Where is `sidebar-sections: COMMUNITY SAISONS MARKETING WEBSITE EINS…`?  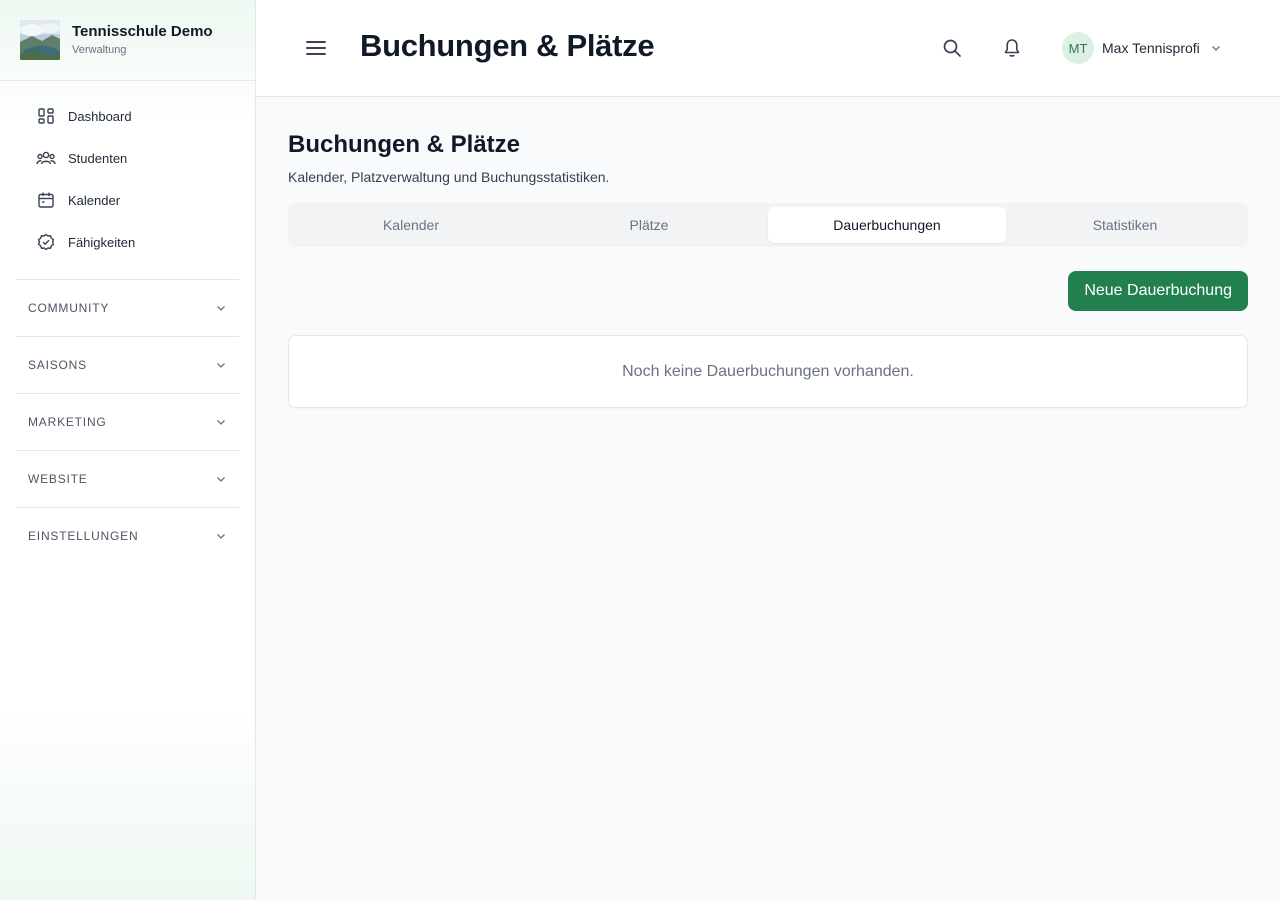 sidebar-sections: COMMUNITY SAISONS MARKETING WEBSITE EINS… is located at coordinates (127, 421).